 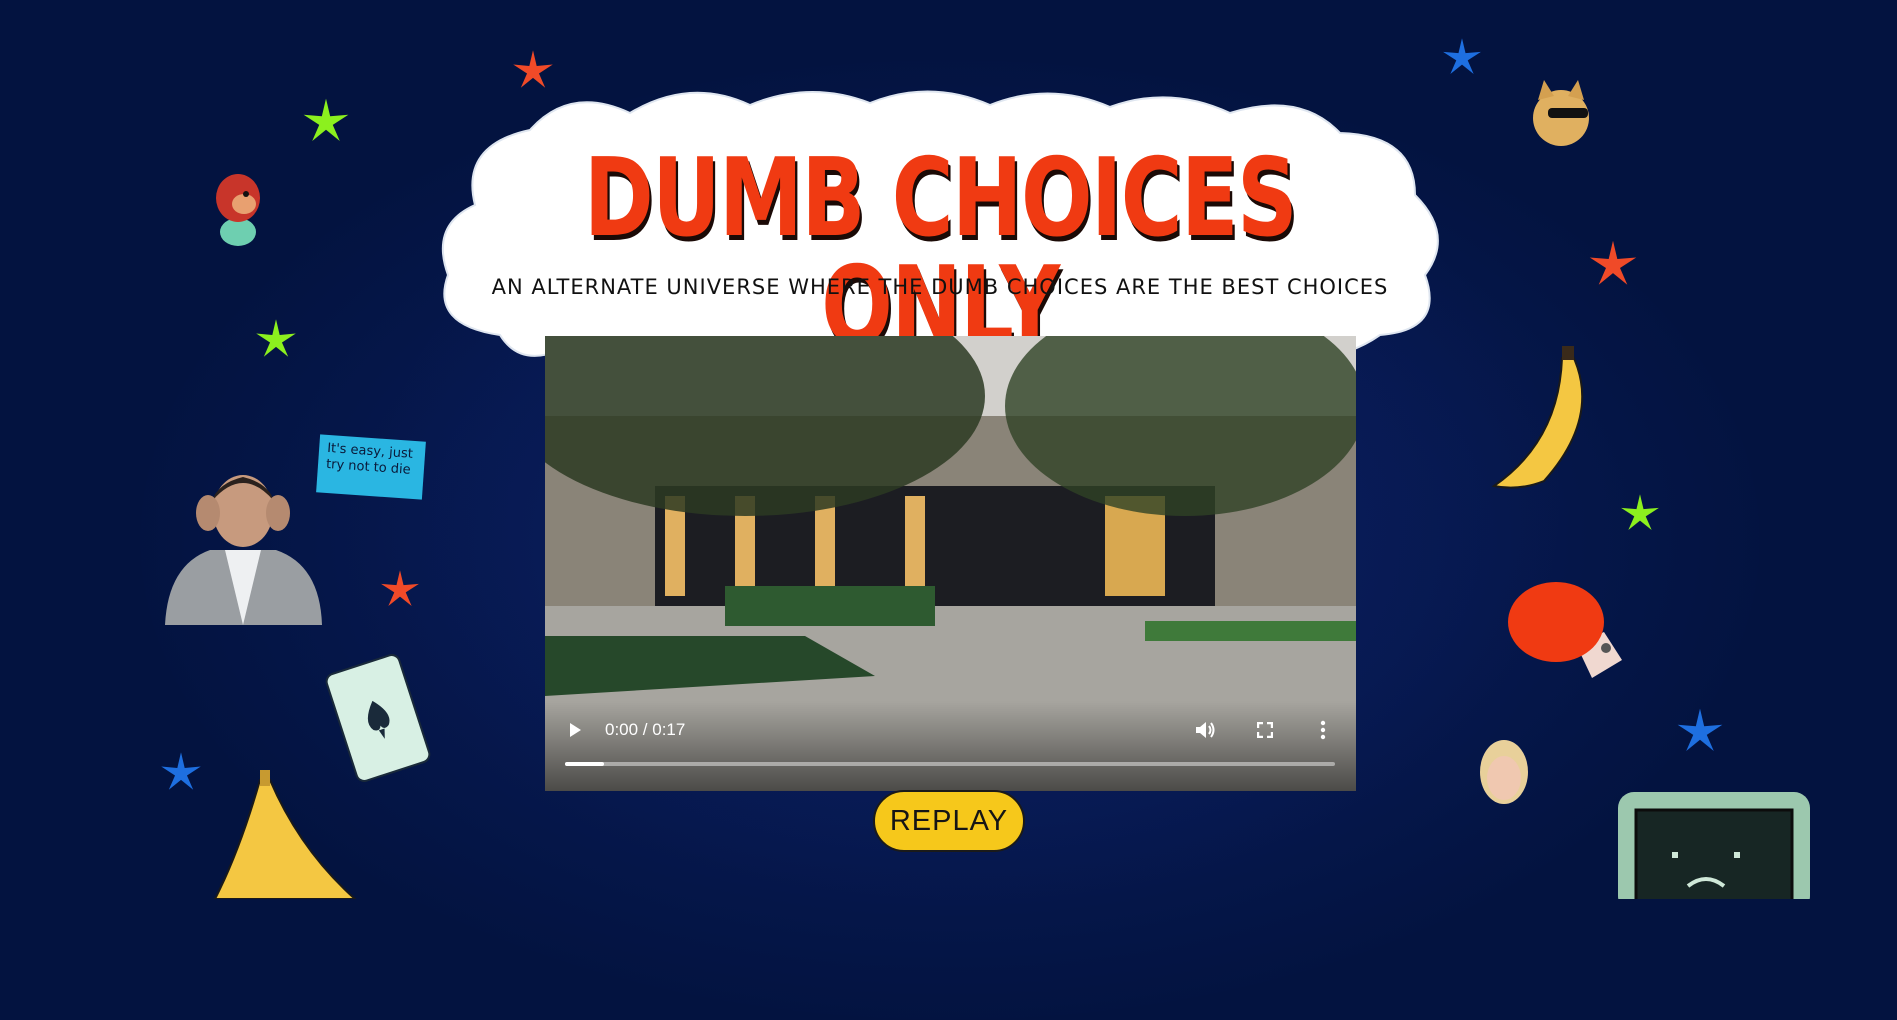 I want to click on boxing-glove-sticker, so click(x=1565, y=630).